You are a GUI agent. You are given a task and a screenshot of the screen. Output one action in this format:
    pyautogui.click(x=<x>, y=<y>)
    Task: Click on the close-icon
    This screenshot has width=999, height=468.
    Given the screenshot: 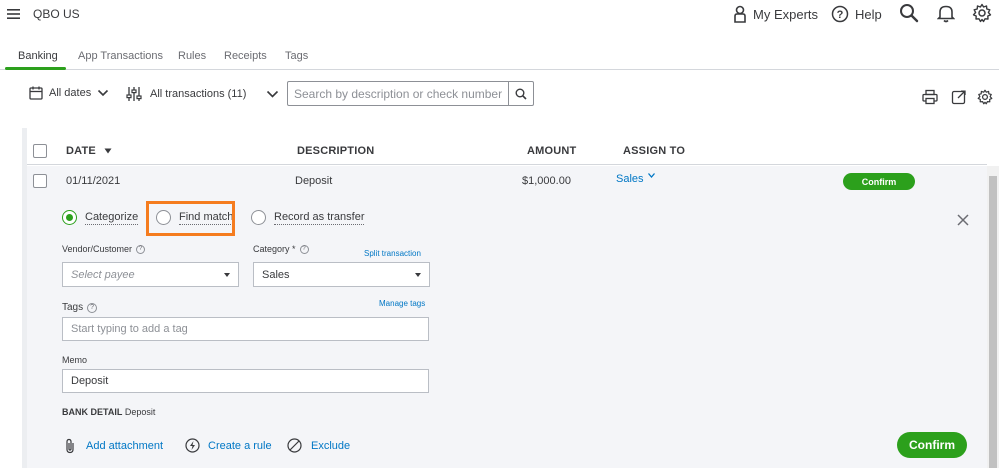 What is the action you would take?
    pyautogui.click(x=963, y=220)
    